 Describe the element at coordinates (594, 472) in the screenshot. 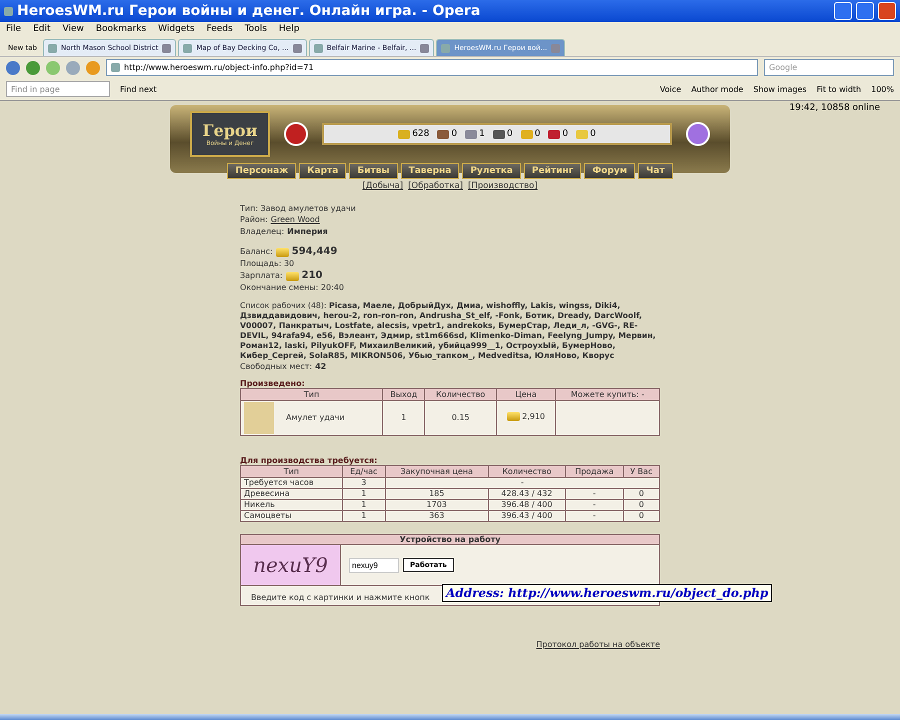

I see `column-header: Продажа` at that location.